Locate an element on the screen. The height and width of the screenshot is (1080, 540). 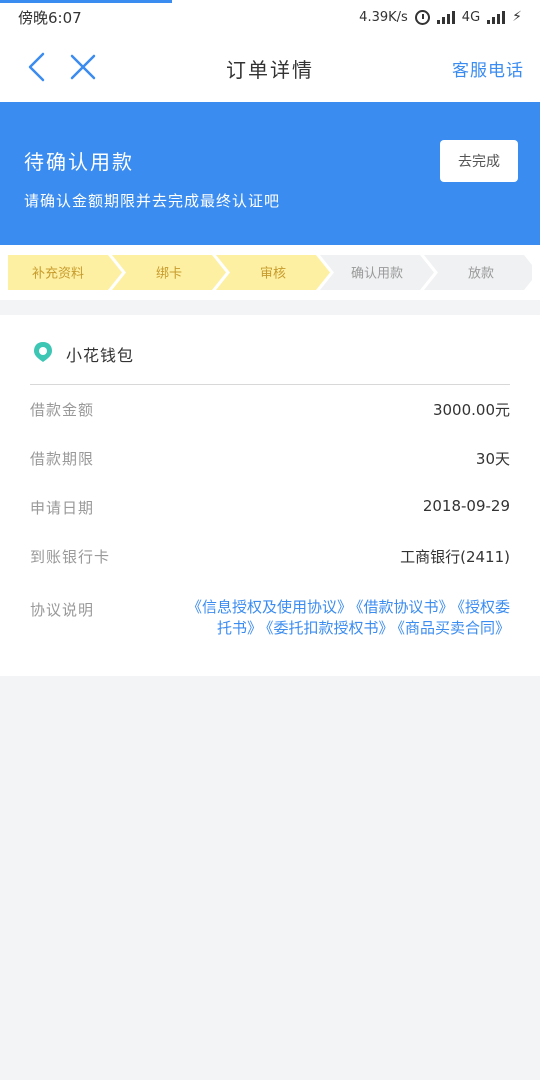
bank-header: 小花钱包 is located at coordinates (270, 350).